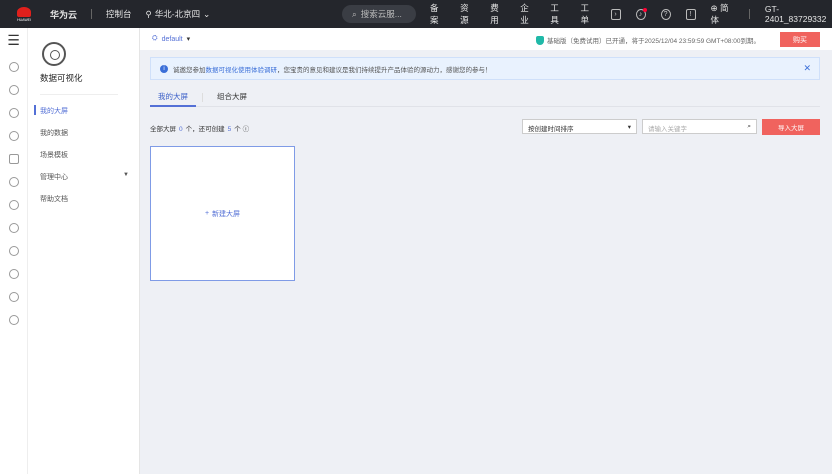 This screenshot has width=832, height=474. I want to click on sidebar-item-templates: 场景模板, so click(54, 155).